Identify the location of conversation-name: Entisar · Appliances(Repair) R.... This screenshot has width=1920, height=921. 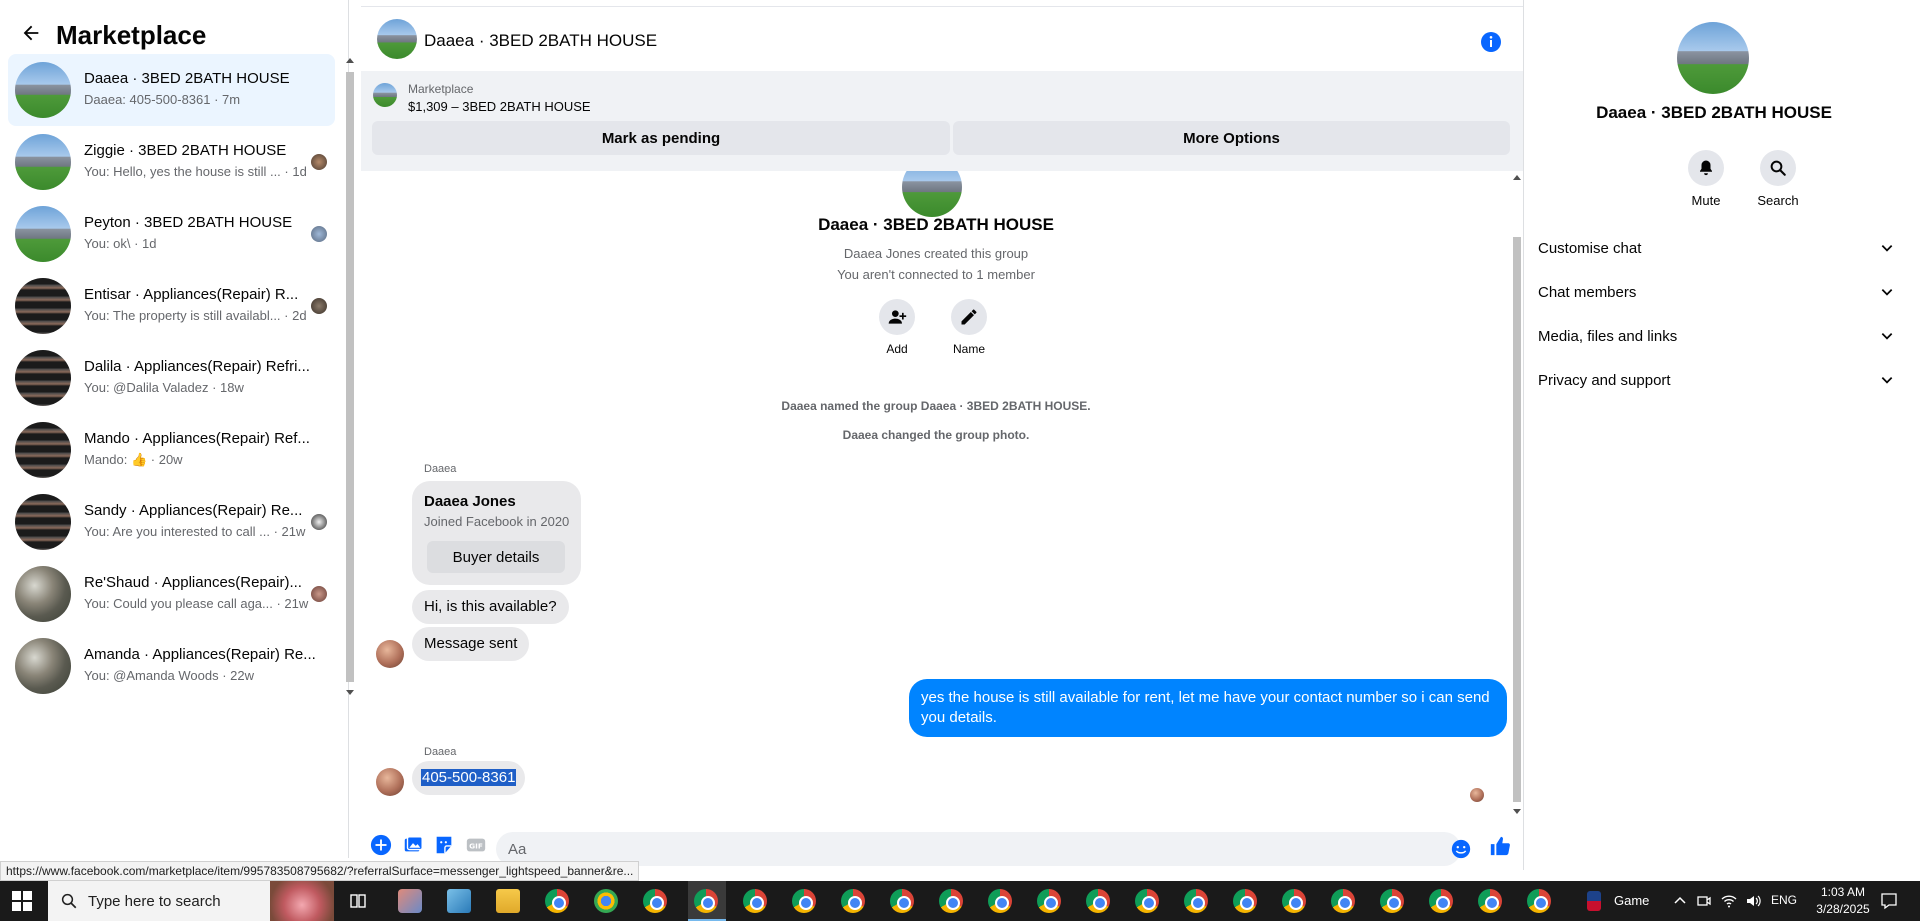
(191, 294).